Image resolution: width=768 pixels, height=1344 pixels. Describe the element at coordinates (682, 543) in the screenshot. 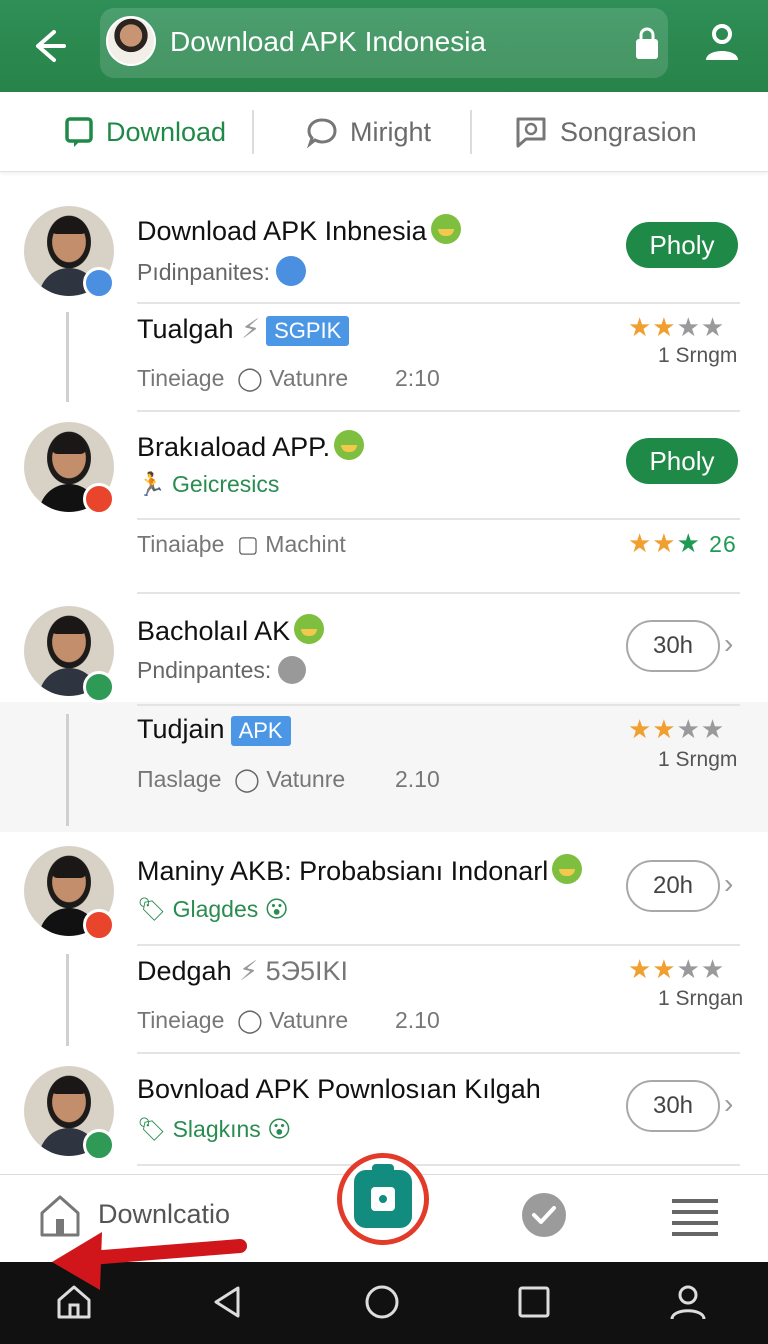

I see `star-rating: ★★★ 26` at that location.